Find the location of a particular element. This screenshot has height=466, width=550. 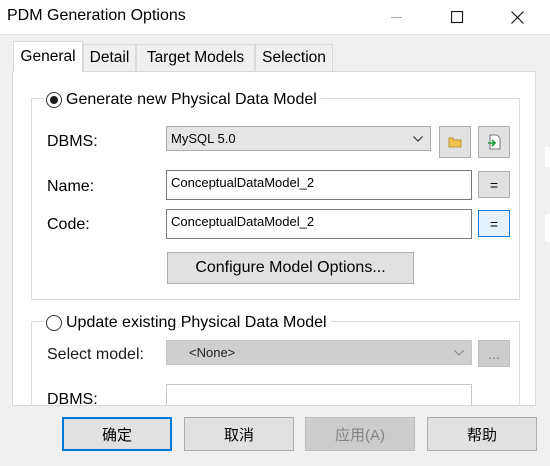

code-label: Code: is located at coordinates (68, 224).